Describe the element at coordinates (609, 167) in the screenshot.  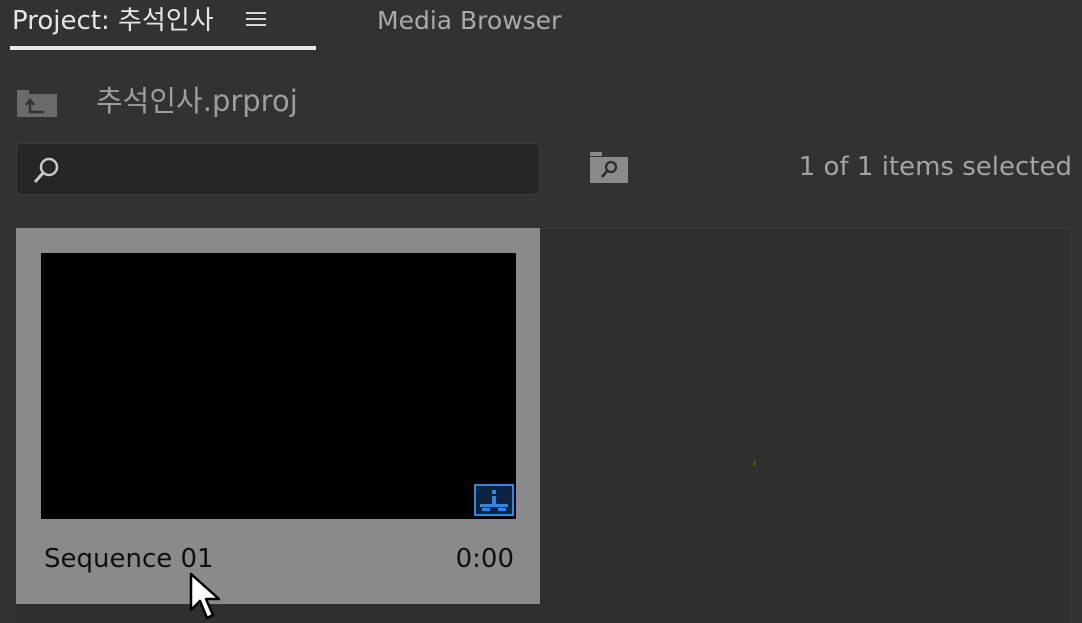
I see `new-search-bin-icon` at that location.